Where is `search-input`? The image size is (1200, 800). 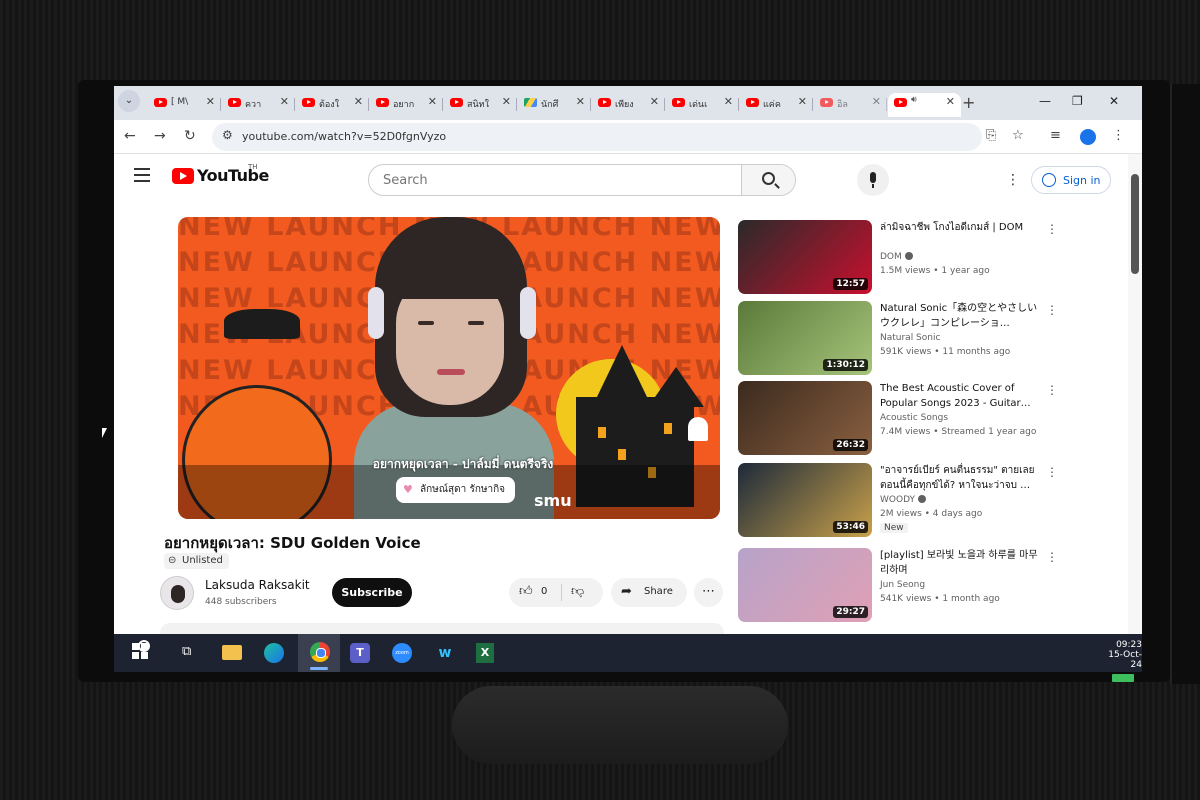
search-input is located at coordinates (555, 180).